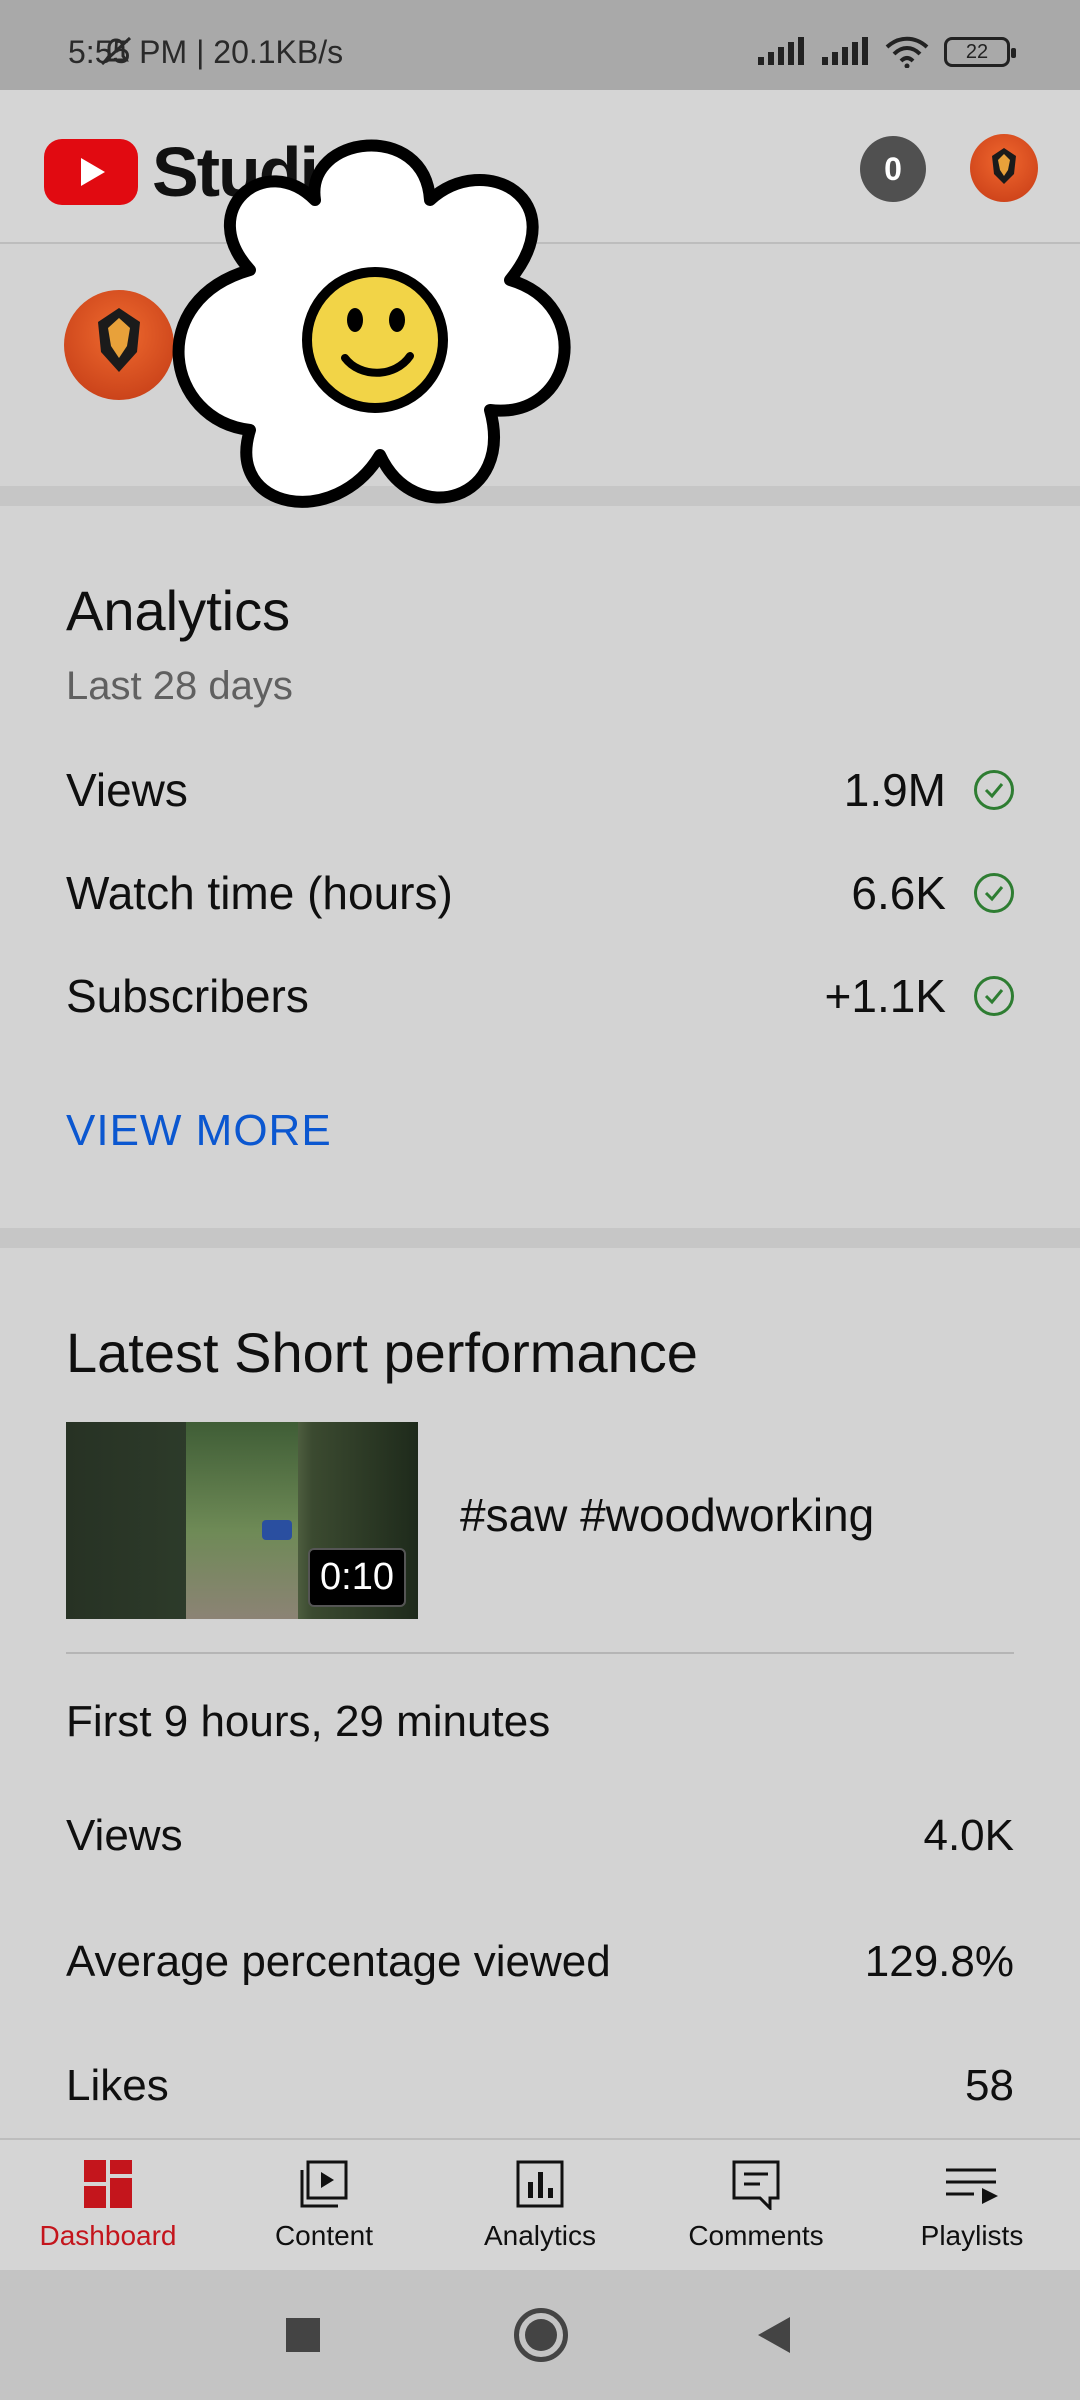  I want to click on row-value: 58, so click(989, 2085).